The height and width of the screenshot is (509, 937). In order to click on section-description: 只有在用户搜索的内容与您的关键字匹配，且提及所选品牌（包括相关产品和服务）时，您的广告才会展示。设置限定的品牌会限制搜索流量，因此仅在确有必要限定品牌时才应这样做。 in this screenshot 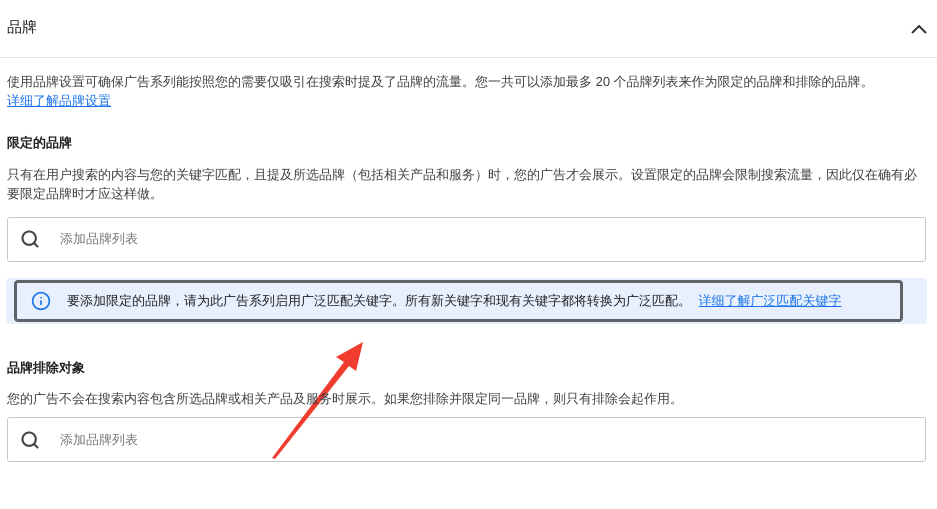, I will do `click(462, 184)`.